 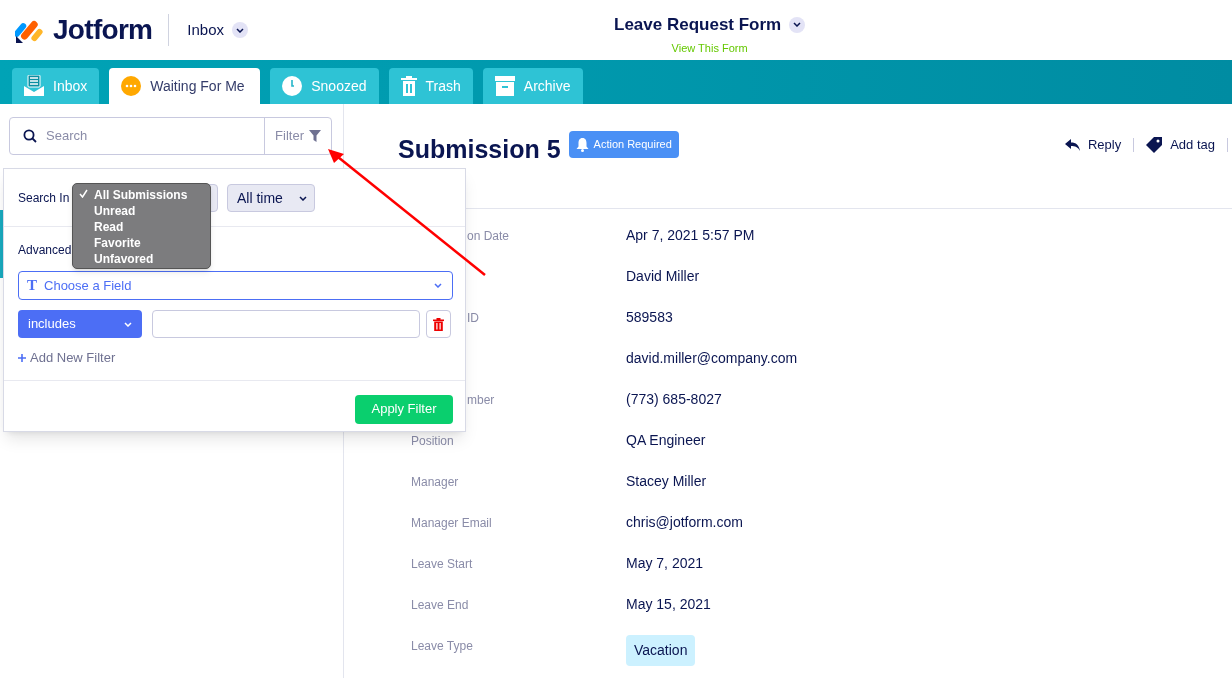 I want to click on field-label: Leave Start, so click(x=442, y=564).